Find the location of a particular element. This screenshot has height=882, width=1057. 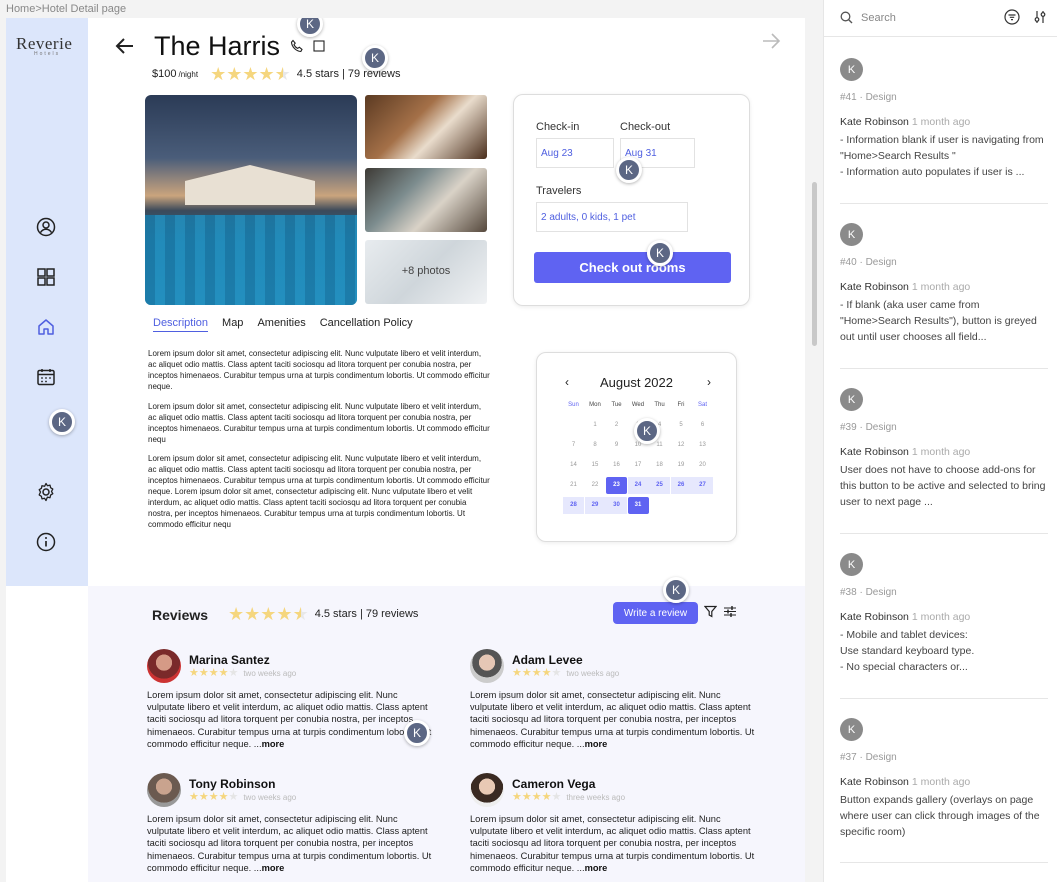

calendar-day: 18 is located at coordinates (659, 465).